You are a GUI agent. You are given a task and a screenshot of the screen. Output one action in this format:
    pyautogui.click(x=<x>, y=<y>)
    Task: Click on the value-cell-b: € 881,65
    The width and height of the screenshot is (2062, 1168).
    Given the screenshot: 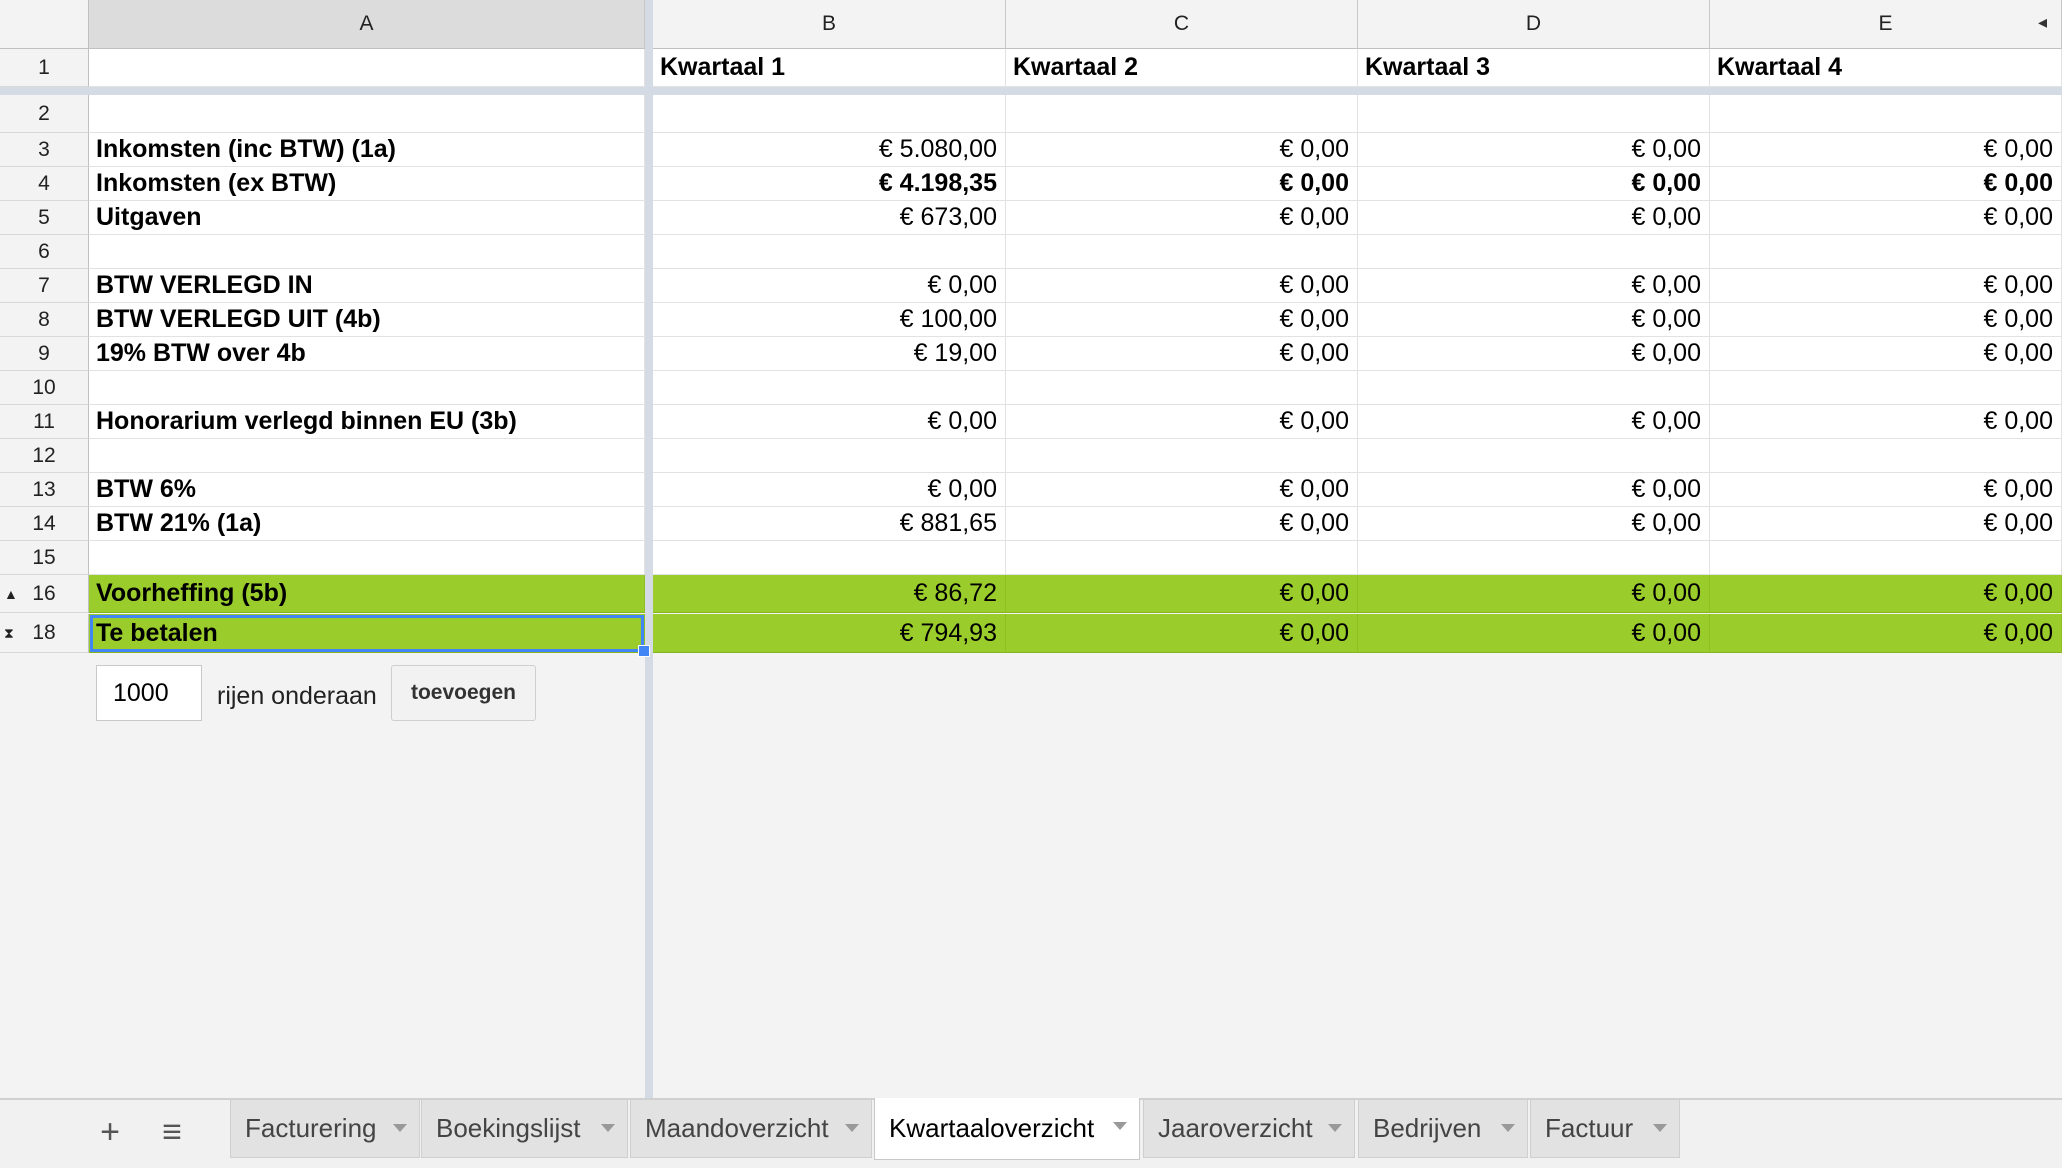 What is the action you would take?
    pyautogui.click(x=829, y=524)
    